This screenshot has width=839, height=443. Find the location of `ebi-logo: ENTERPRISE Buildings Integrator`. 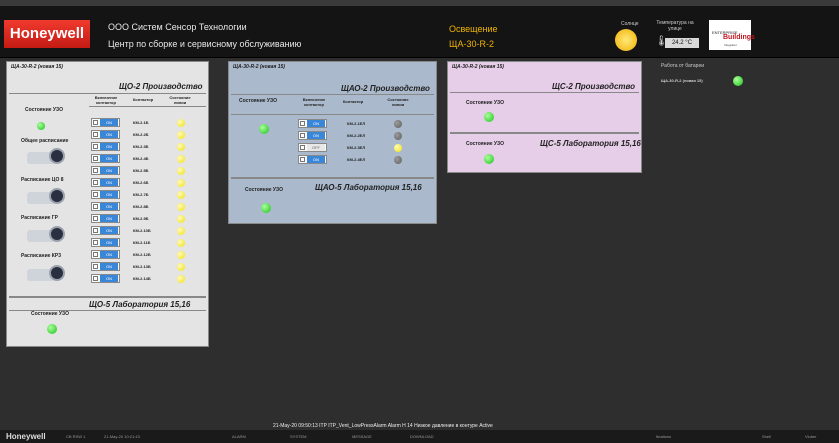

ebi-logo: ENTERPRISE Buildings Integrator is located at coordinates (732, 35).